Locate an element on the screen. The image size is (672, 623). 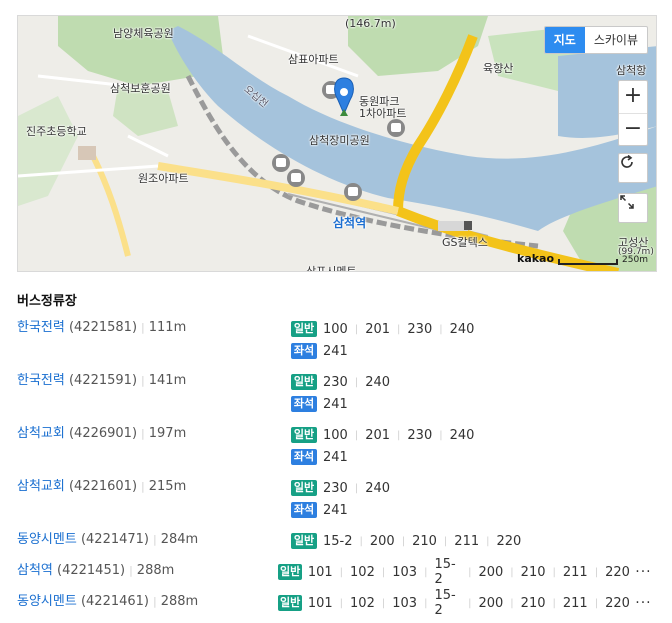
refresh-button is located at coordinates (633, 168).